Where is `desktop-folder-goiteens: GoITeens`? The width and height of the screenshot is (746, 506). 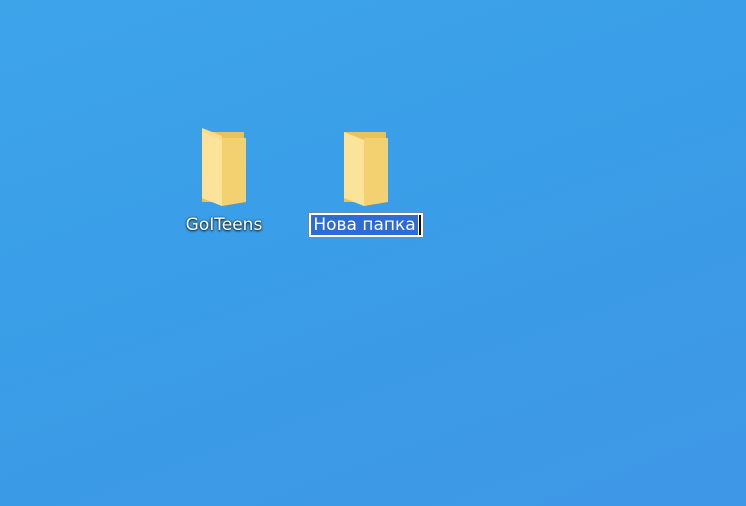 desktop-folder-goiteens: GoITeens is located at coordinates (224, 182).